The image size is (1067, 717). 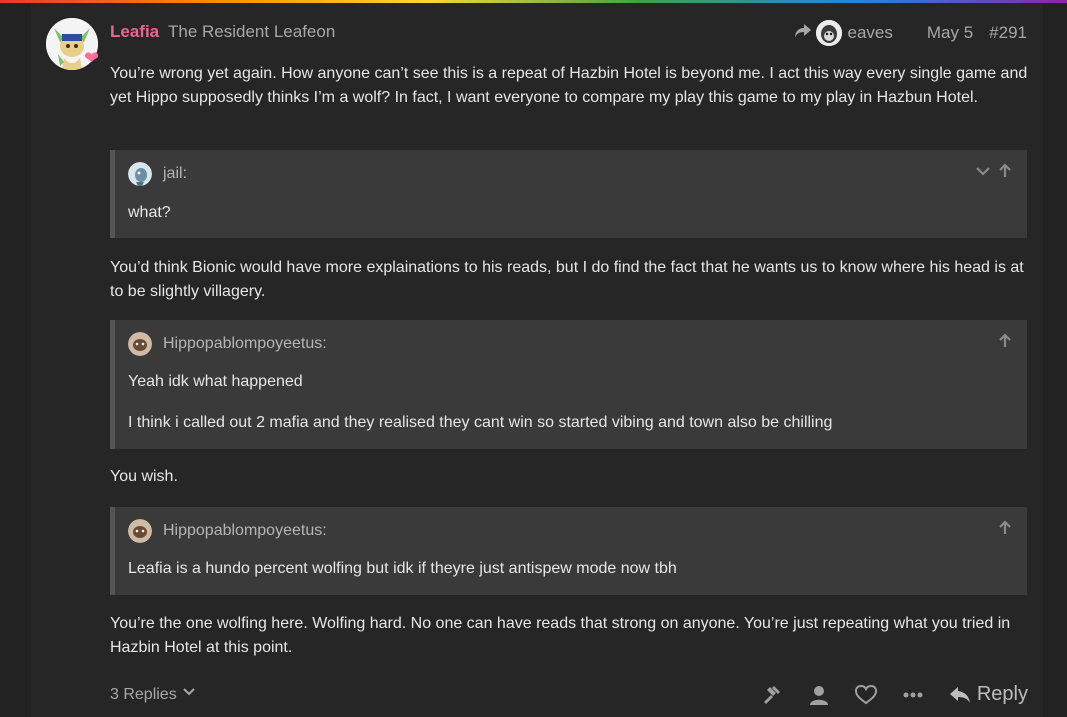 I want to click on replies-toggle: 3 Replies, so click(x=153, y=694).